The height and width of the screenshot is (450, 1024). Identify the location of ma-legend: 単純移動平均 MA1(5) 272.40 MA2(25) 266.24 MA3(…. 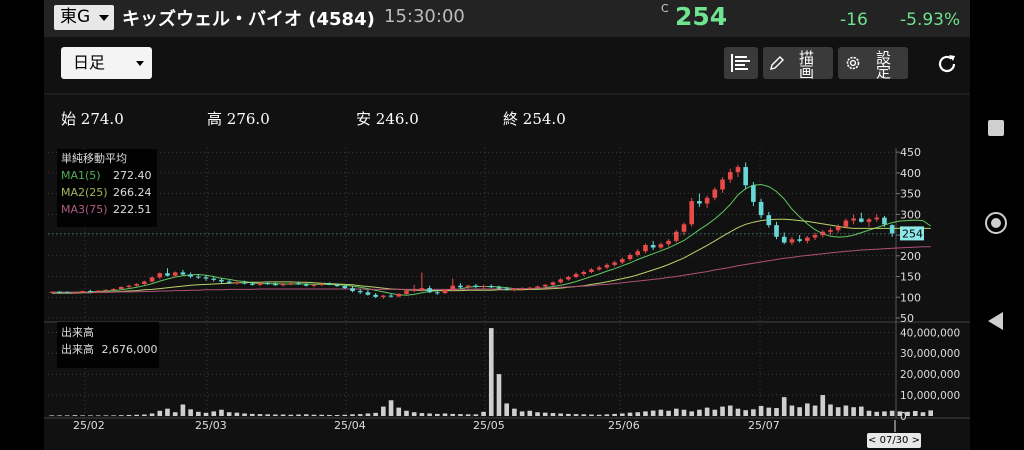
(107, 188).